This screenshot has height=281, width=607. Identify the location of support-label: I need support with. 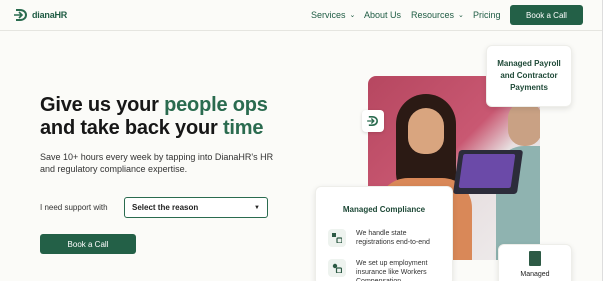
(74, 207).